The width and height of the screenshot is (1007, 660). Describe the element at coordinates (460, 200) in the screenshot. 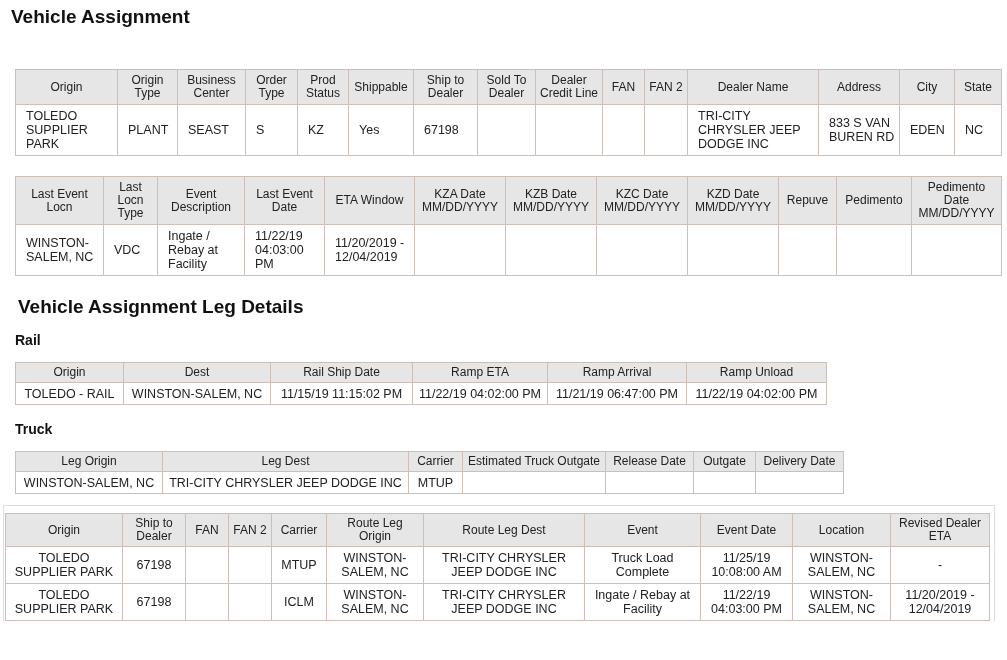

I see `column-header: KZA Date MM/DD/YYYY` at that location.